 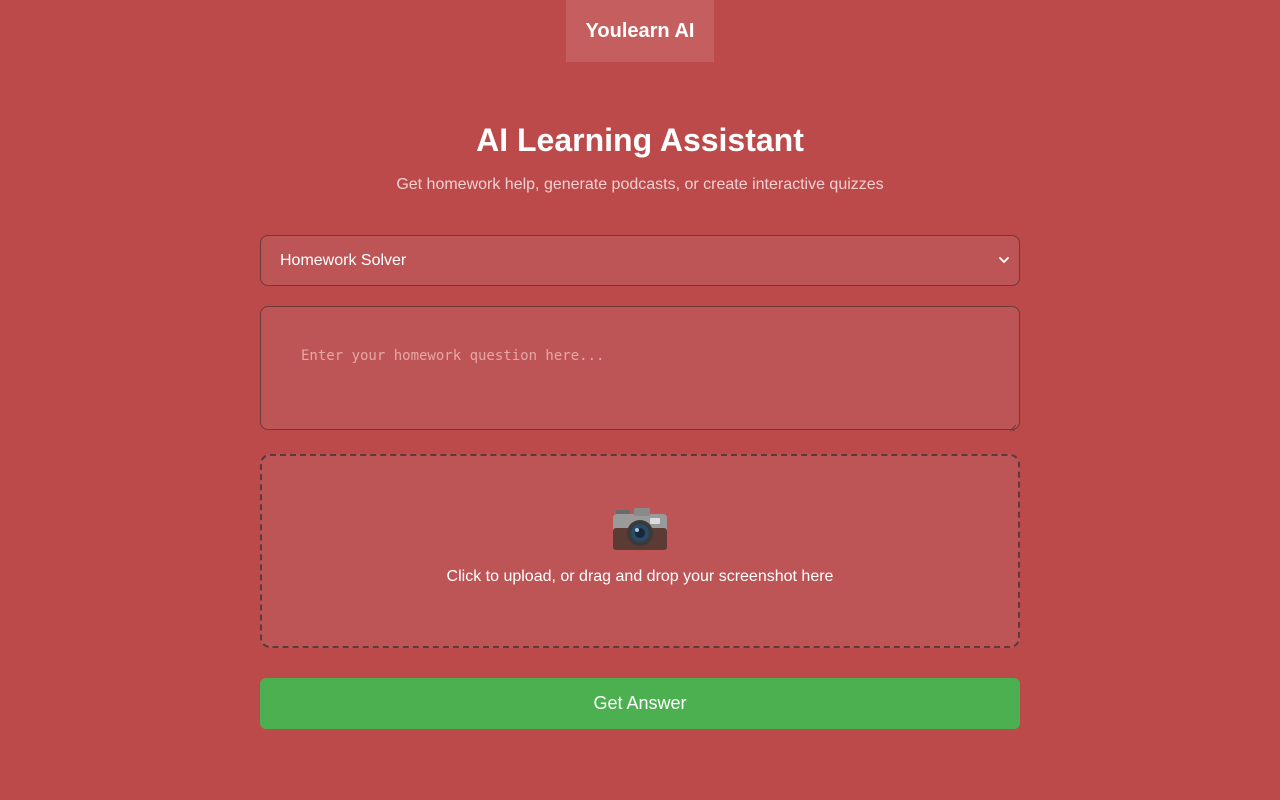 I want to click on camera-icon, so click(x=640, y=529).